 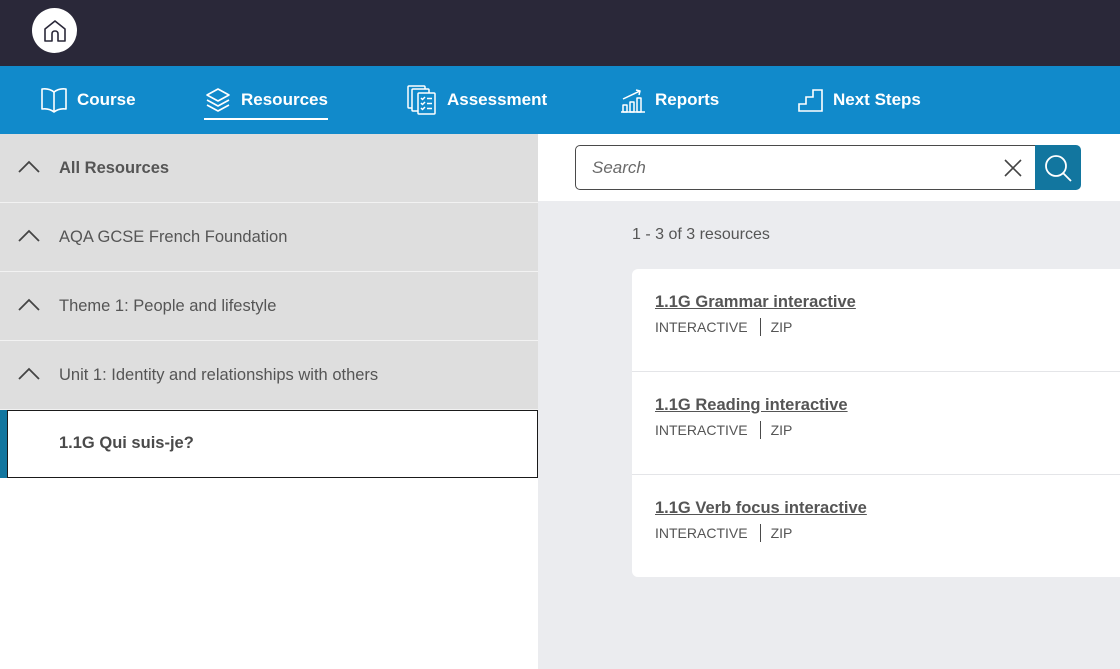 What do you see at coordinates (751, 405) in the screenshot?
I see `result-title-link: 1.1G Reading interactive` at bounding box center [751, 405].